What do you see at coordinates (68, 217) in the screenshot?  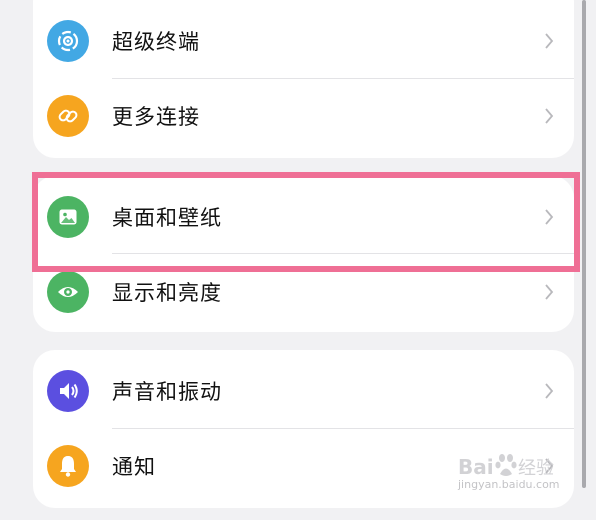 I see `wallpaper-icon` at bounding box center [68, 217].